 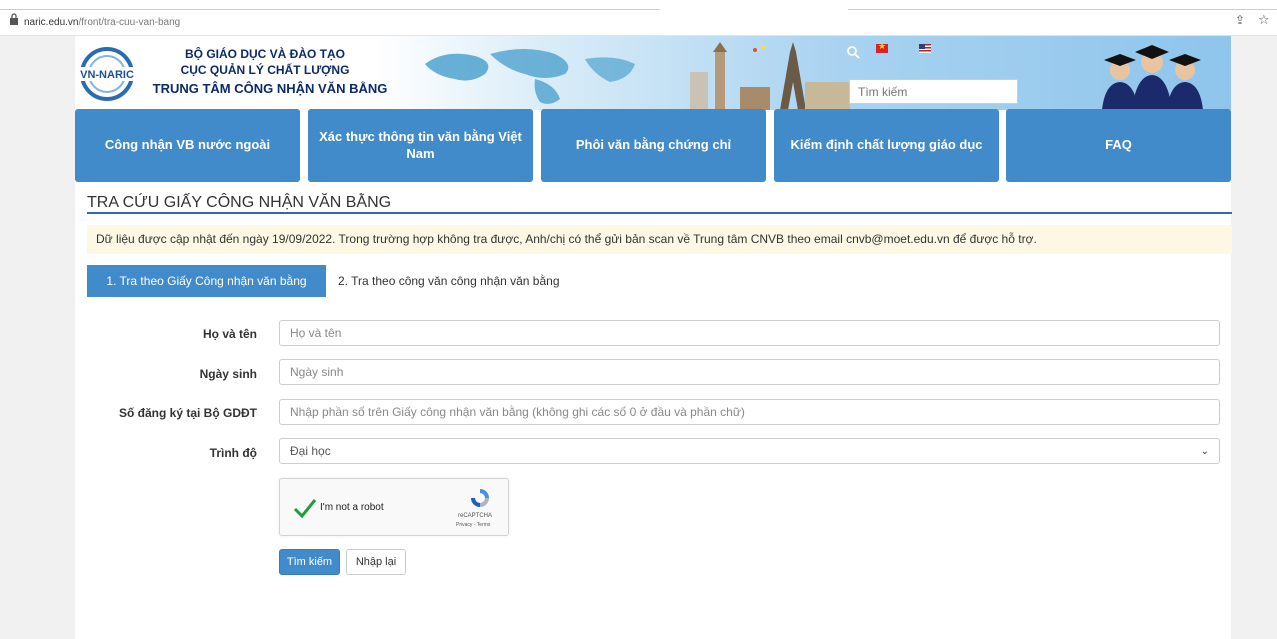 I want to click on tab-label: 2. Tra theo công văn công nhận văn bằng, so click(x=449, y=281).